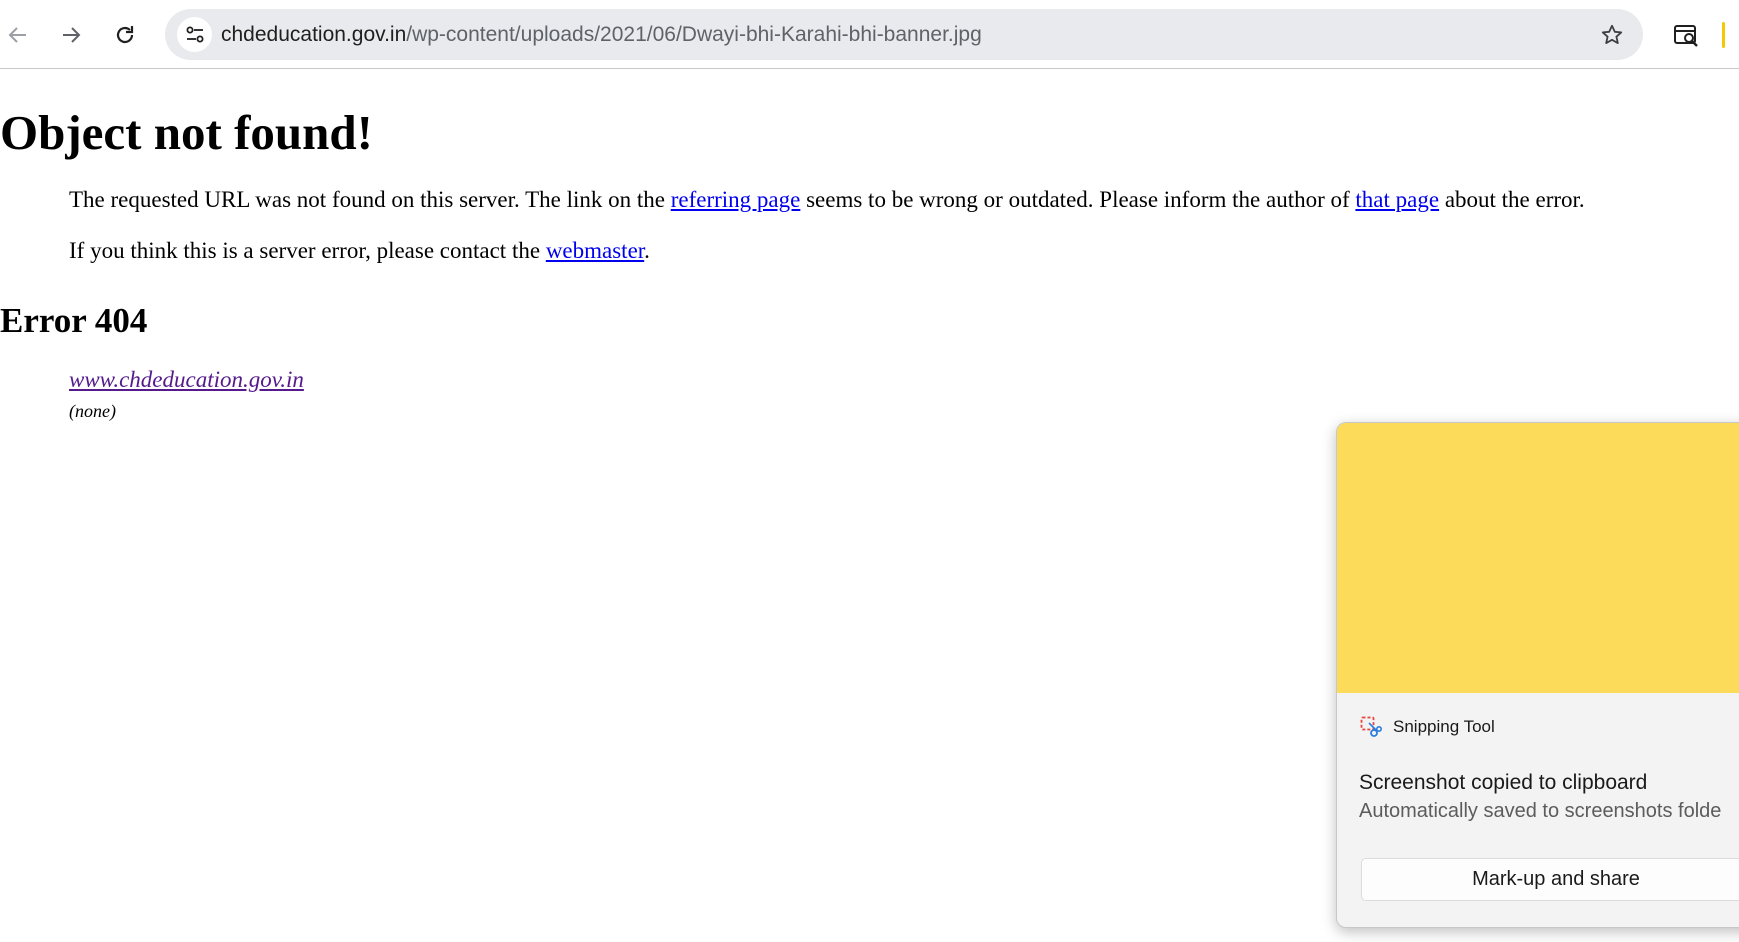 Image resolution: width=1739 pixels, height=942 pixels. I want to click on arrow-left-icon, so click(17, 35).